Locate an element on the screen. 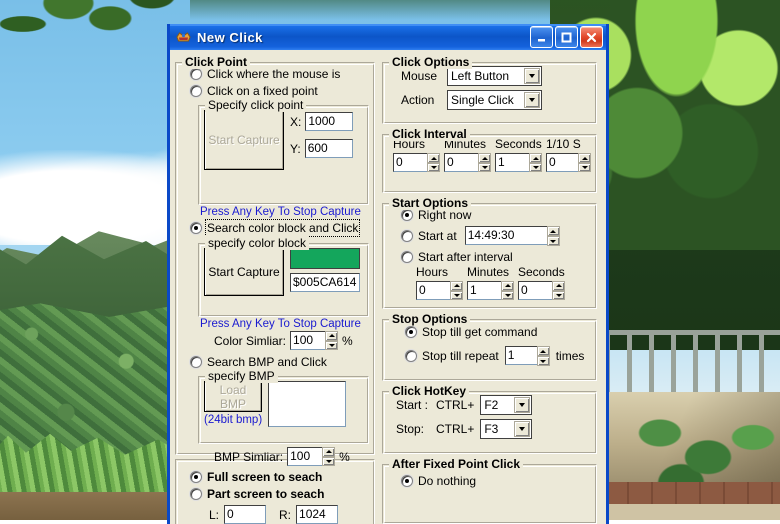 The width and height of the screenshot is (780, 524). hotkey-start-key-select: F2 is located at coordinates (506, 405).